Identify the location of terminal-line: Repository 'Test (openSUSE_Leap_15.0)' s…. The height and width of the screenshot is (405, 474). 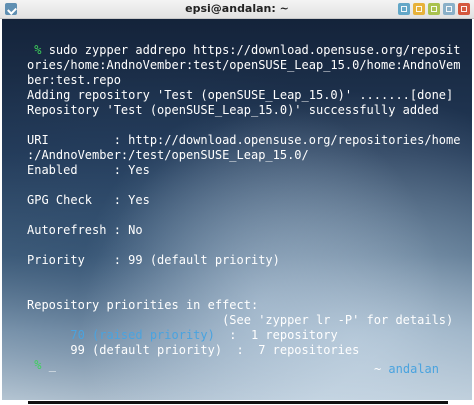
(244, 110).